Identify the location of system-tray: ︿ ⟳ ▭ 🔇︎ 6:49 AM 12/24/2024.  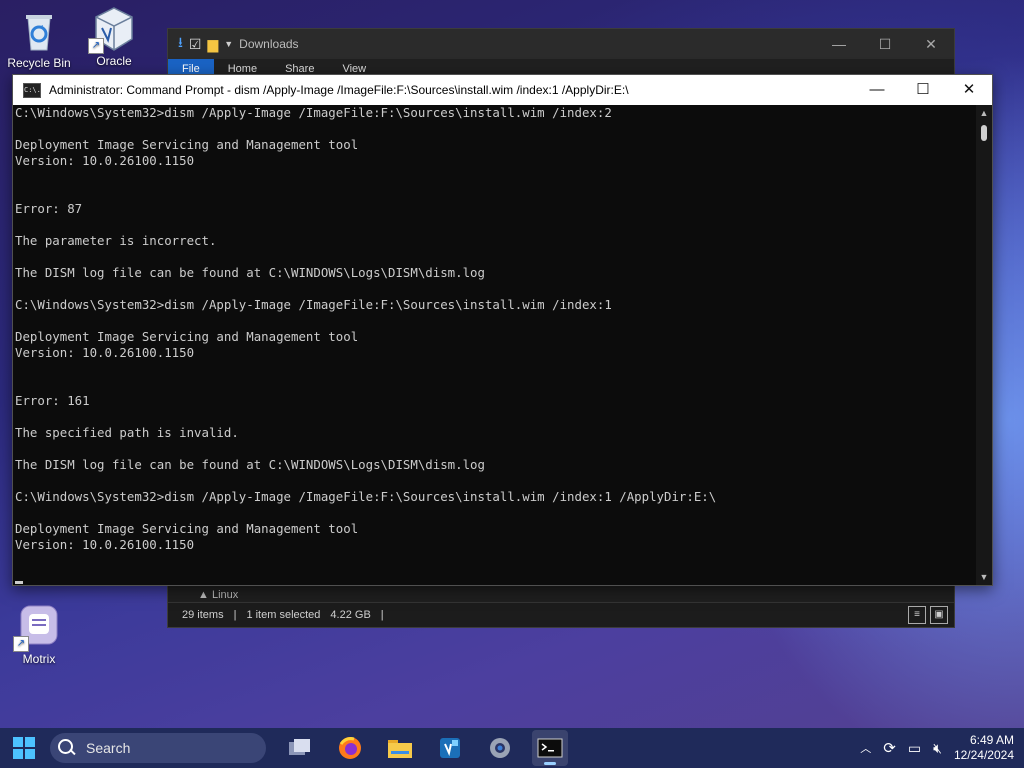
(942, 748).